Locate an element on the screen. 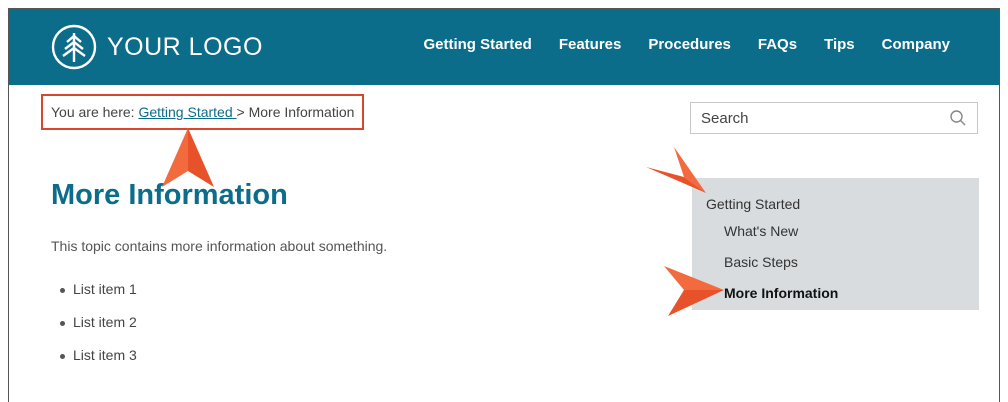 Image resolution: width=1008 pixels, height=402 pixels. search-icon is located at coordinates (958, 118).